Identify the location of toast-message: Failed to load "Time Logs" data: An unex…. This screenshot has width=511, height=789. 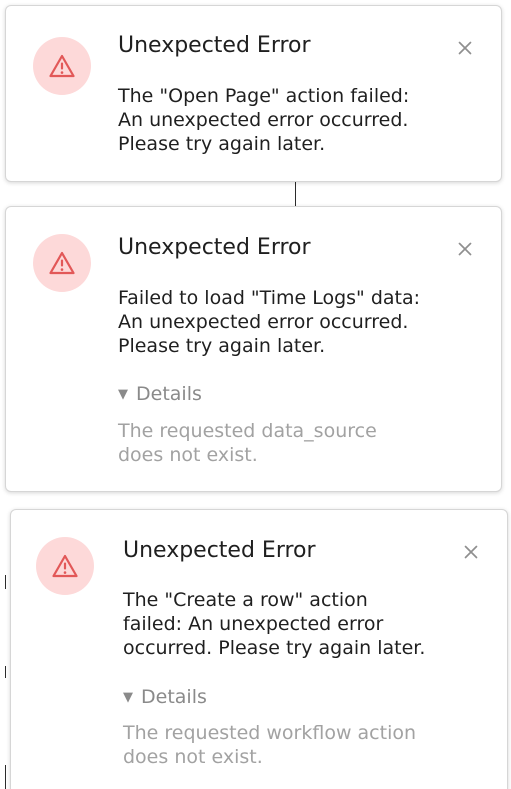
(269, 322).